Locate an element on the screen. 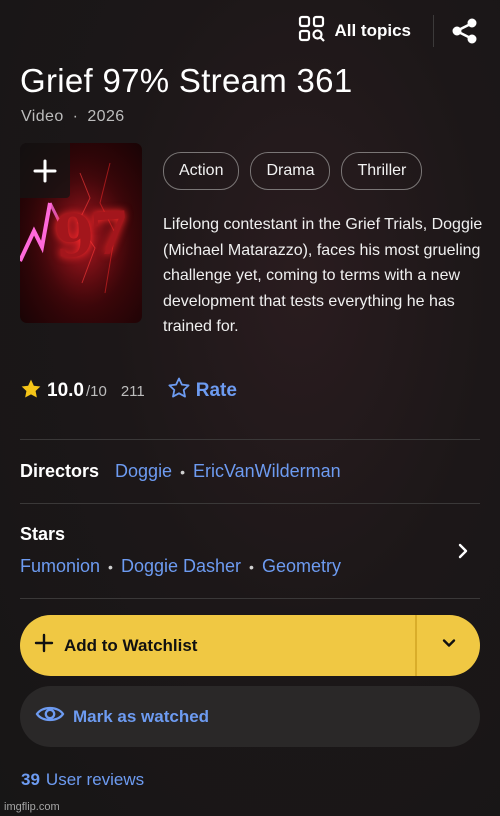  eye-icon is located at coordinates (50, 716).